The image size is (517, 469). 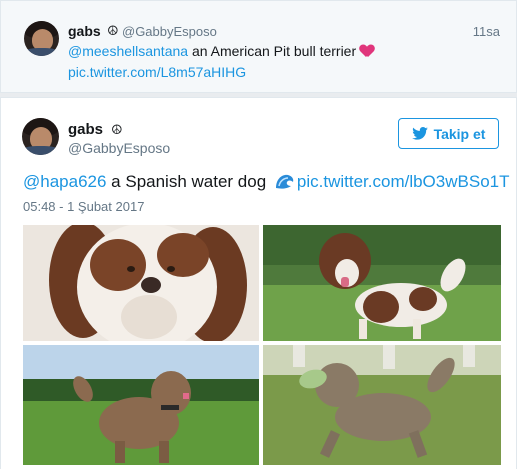 I want to click on follow-button: Takip et, so click(x=448, y=133).